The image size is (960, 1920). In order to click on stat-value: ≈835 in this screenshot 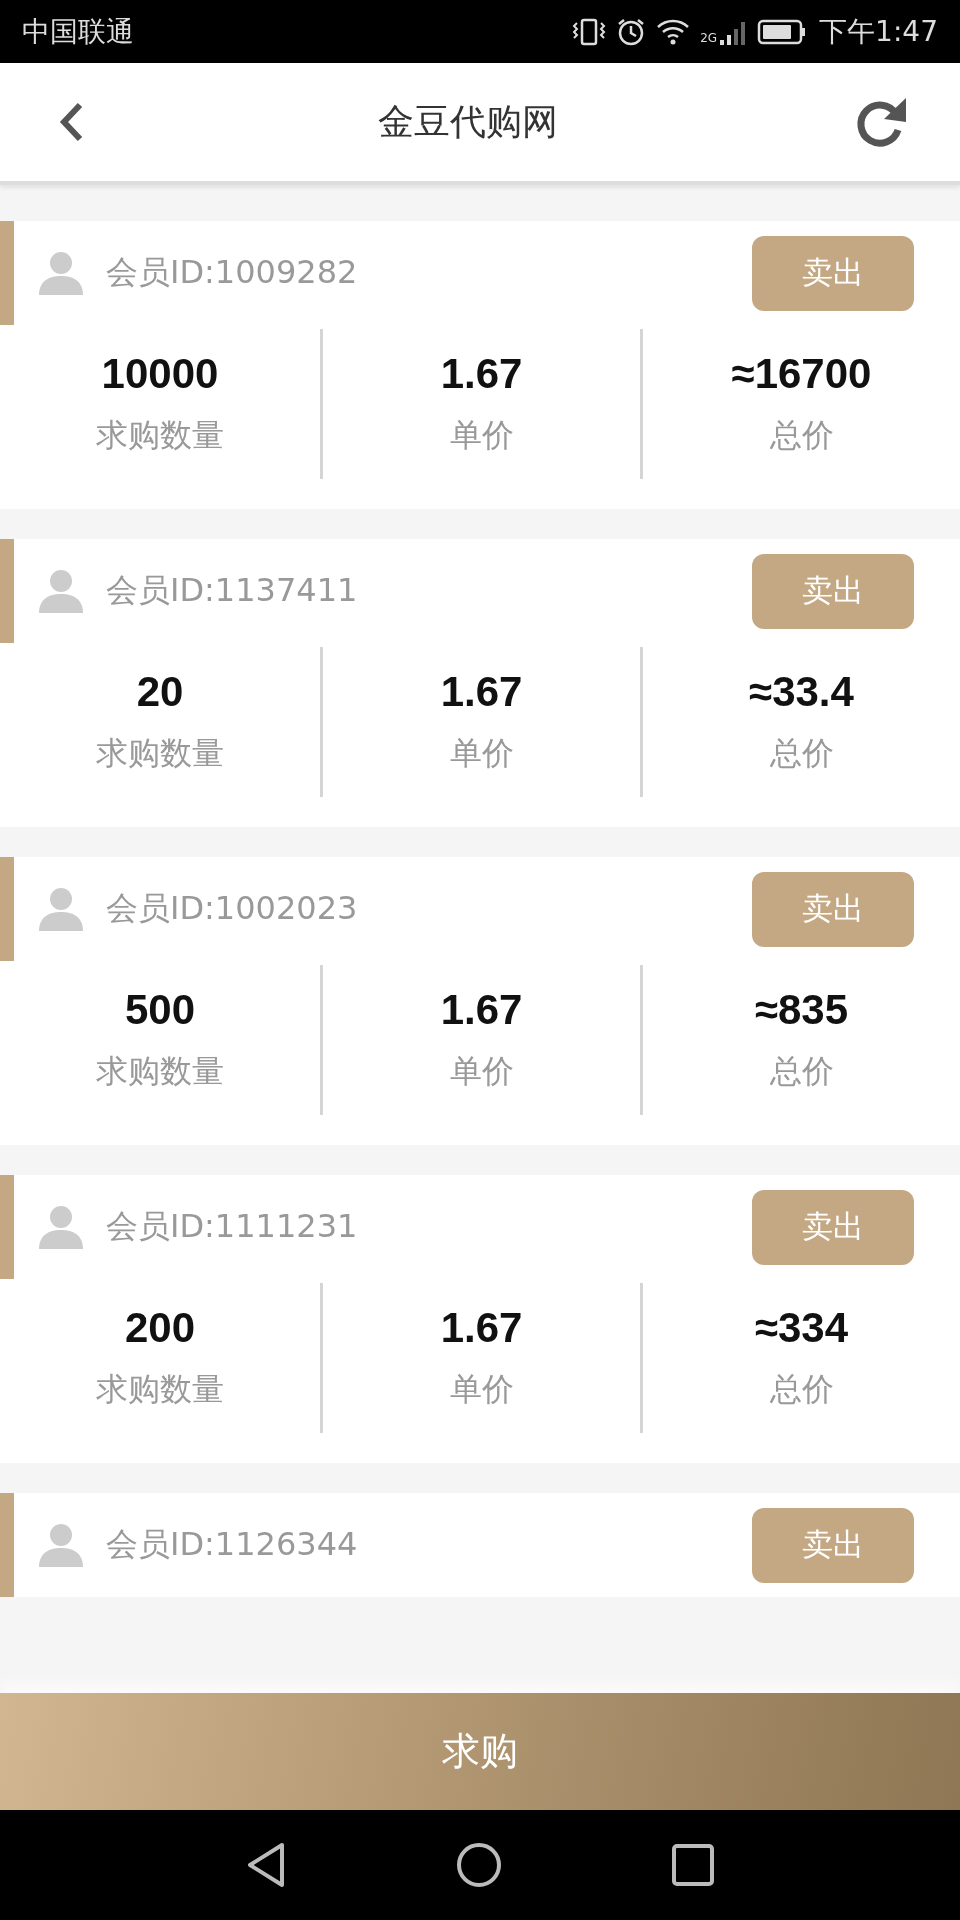, I will do `click(801, 1010)`.